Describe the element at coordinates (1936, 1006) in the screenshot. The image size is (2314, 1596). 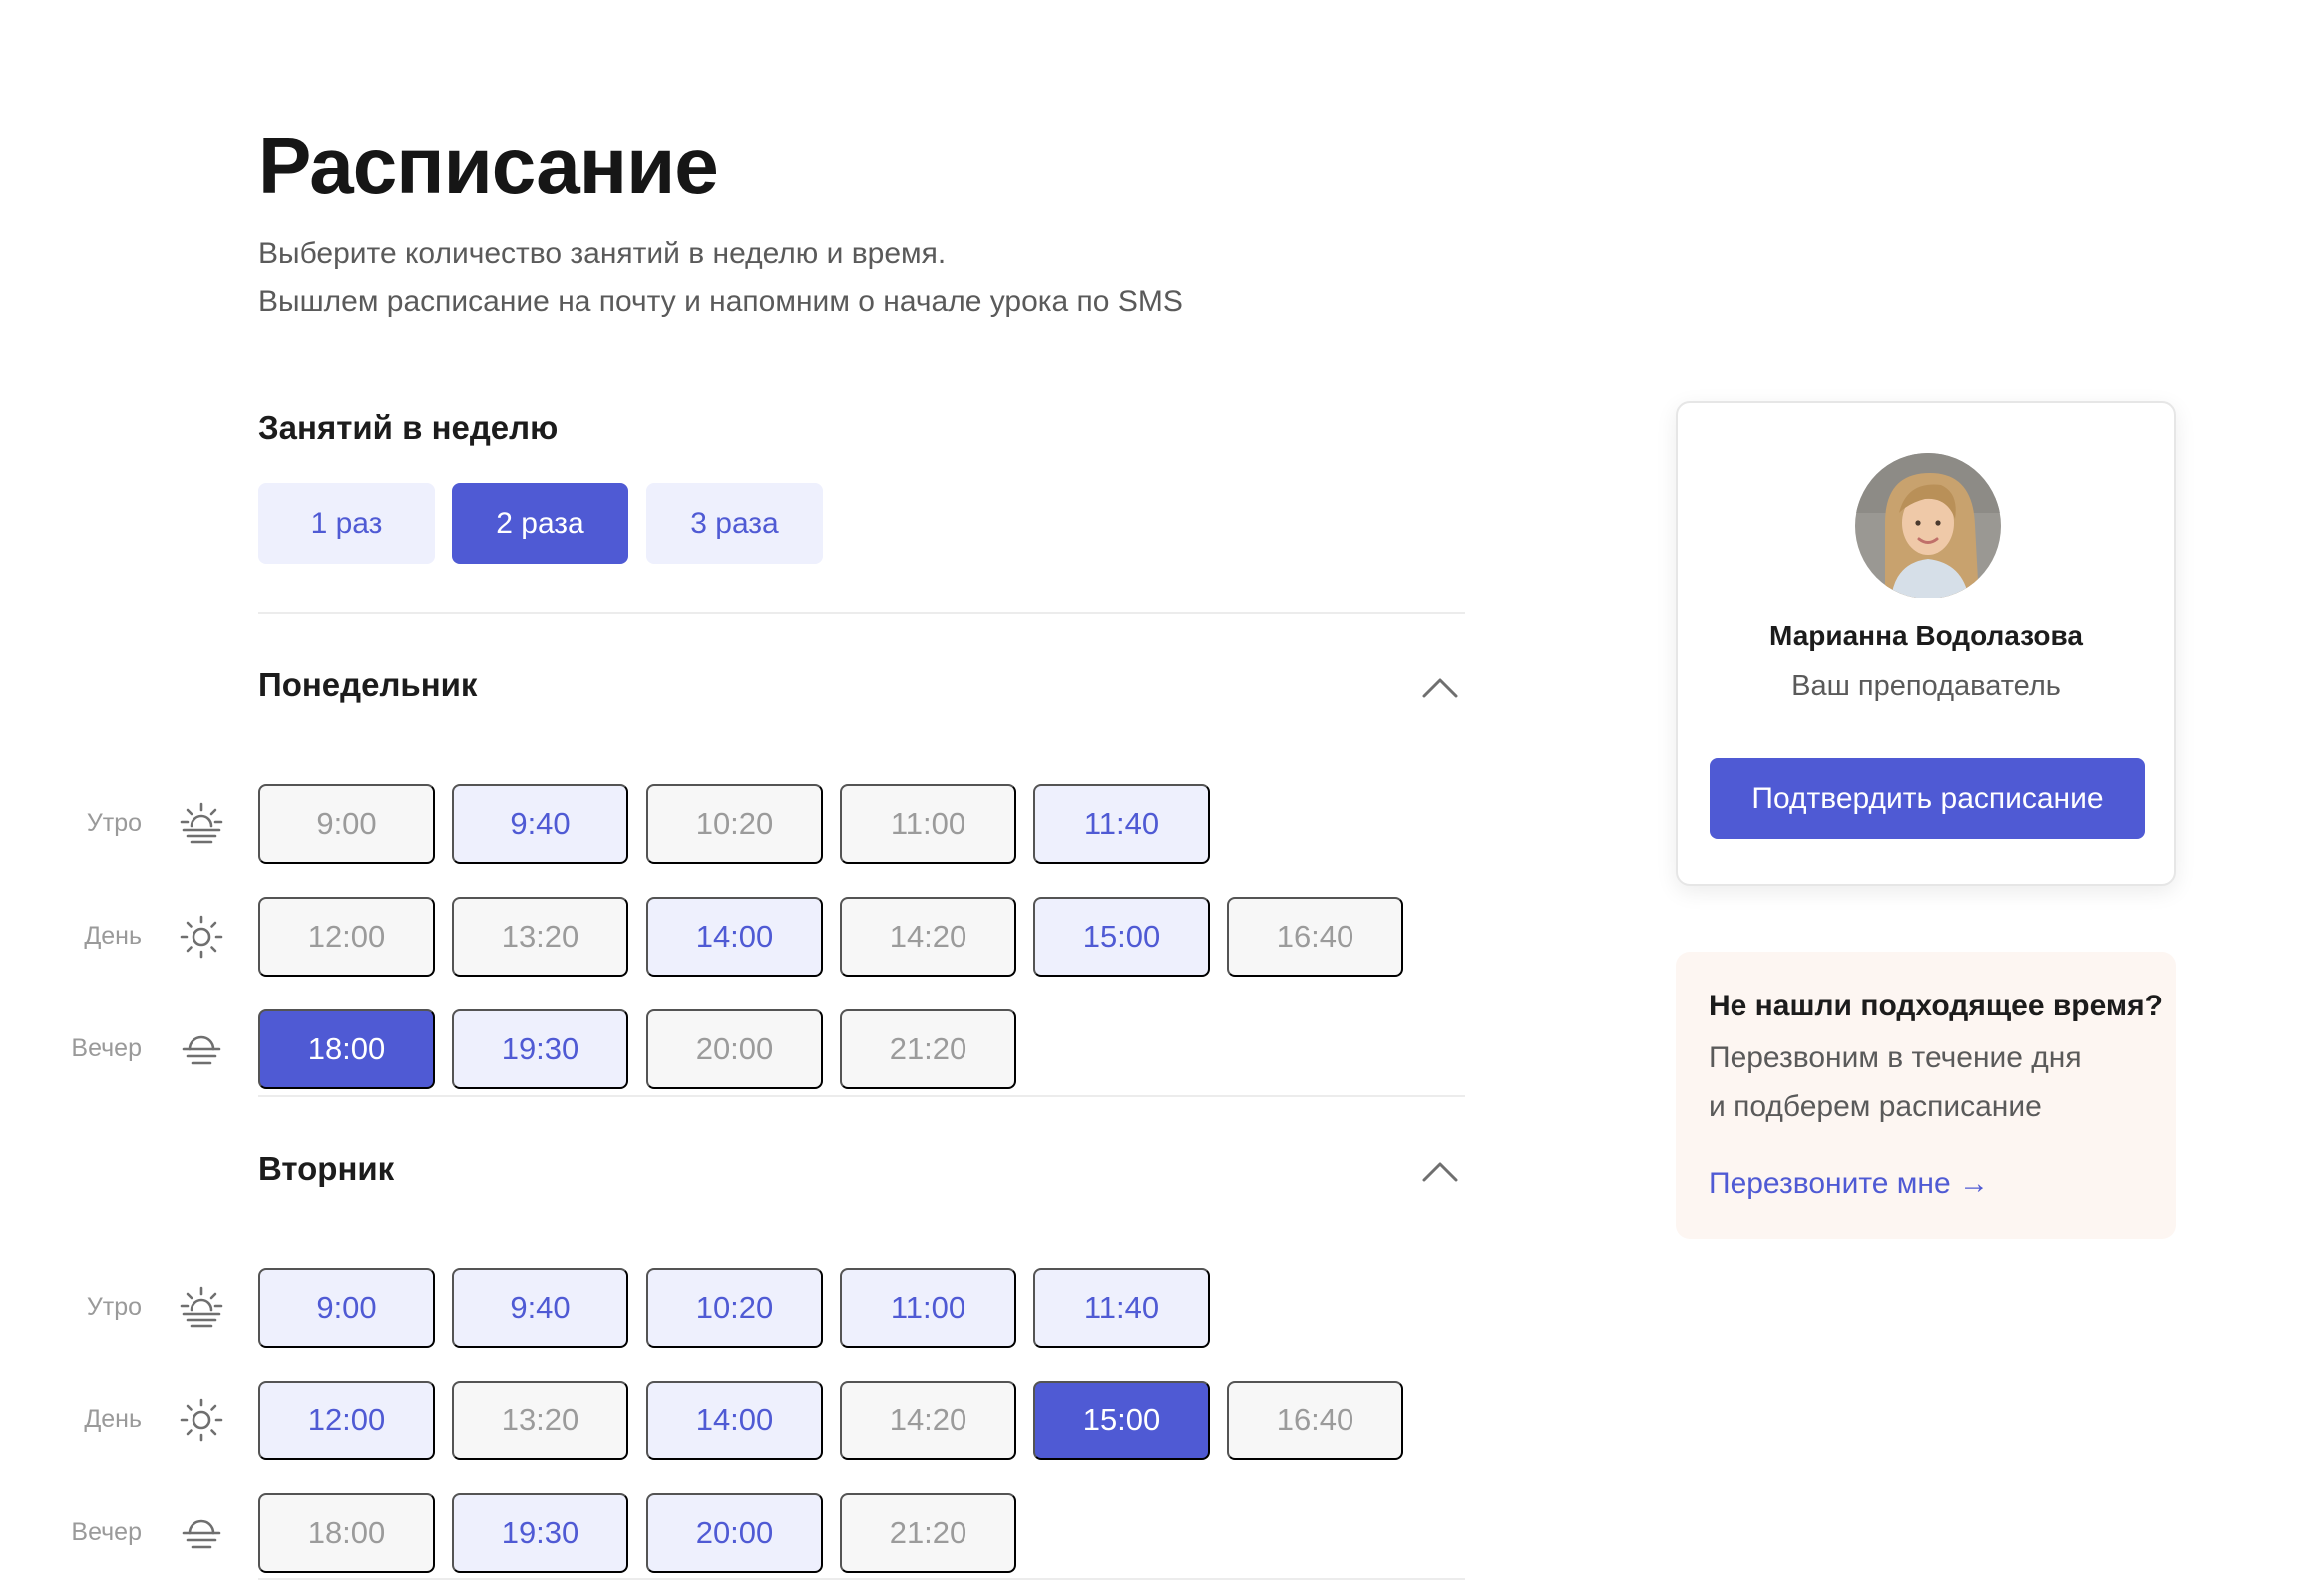
I see `callback-title: Не нашли подходящее время?` at that location.